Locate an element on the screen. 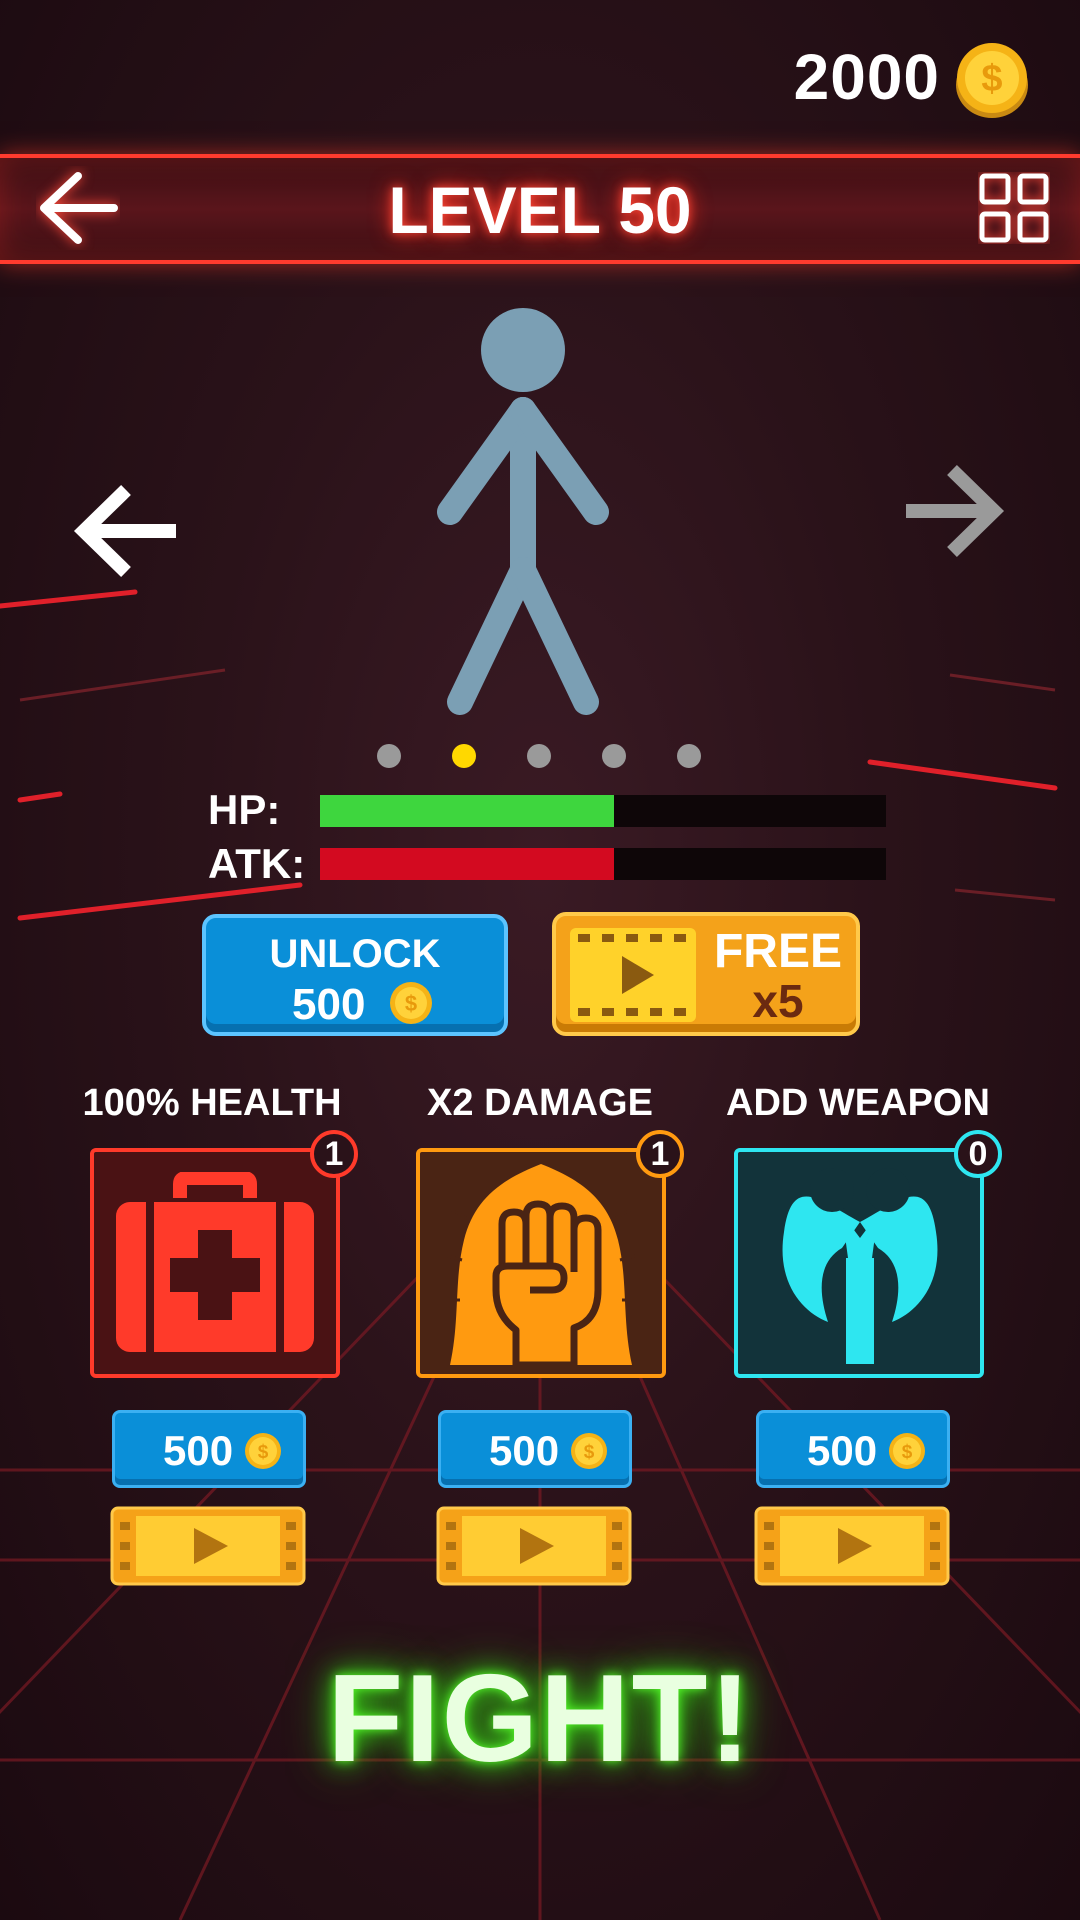 Image resolution: width=1080 pixels, height=1920 pixels. unlock-price: 500 is located at coordinates (329, 1004).